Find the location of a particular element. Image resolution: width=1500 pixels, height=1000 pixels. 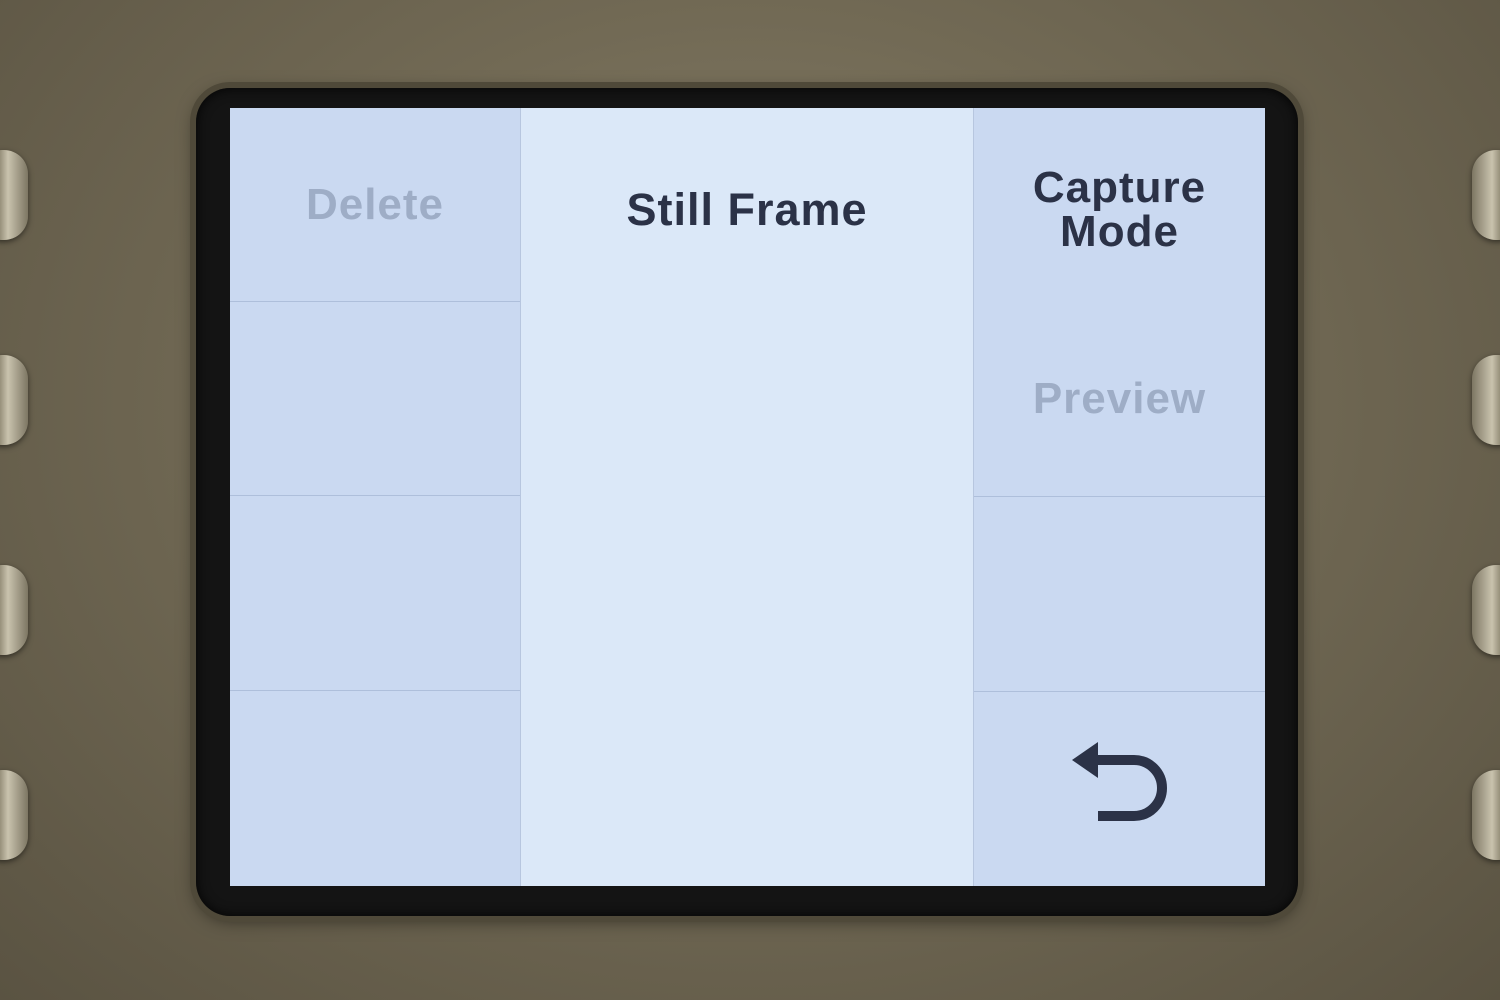

softkey-preview: Preview is located at coordinates (1119, 399).